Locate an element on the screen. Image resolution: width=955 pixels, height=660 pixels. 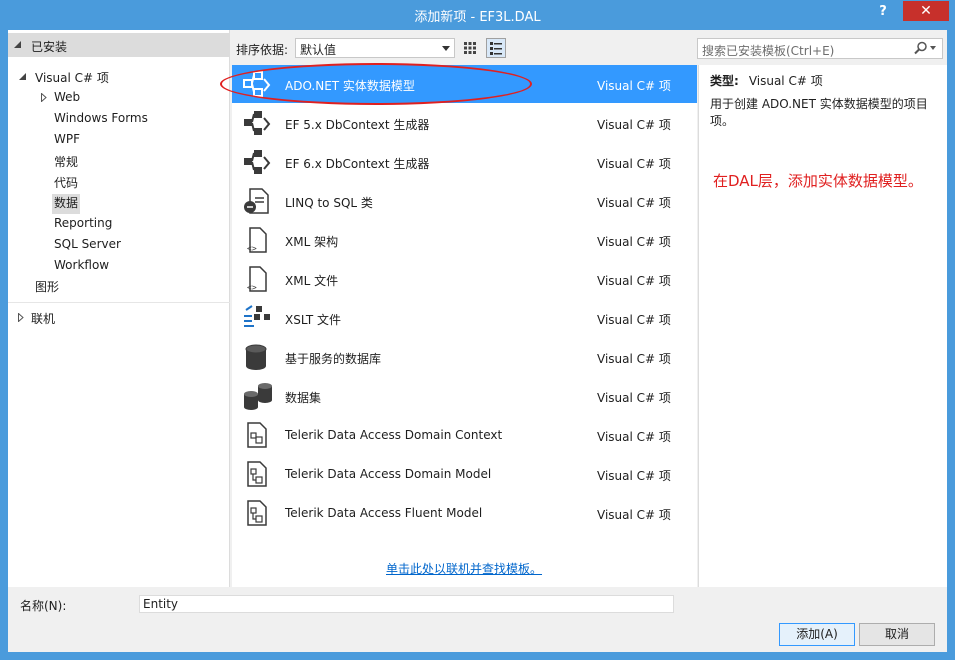
cancel-button: 取消 is located at coordinates (897, 634).